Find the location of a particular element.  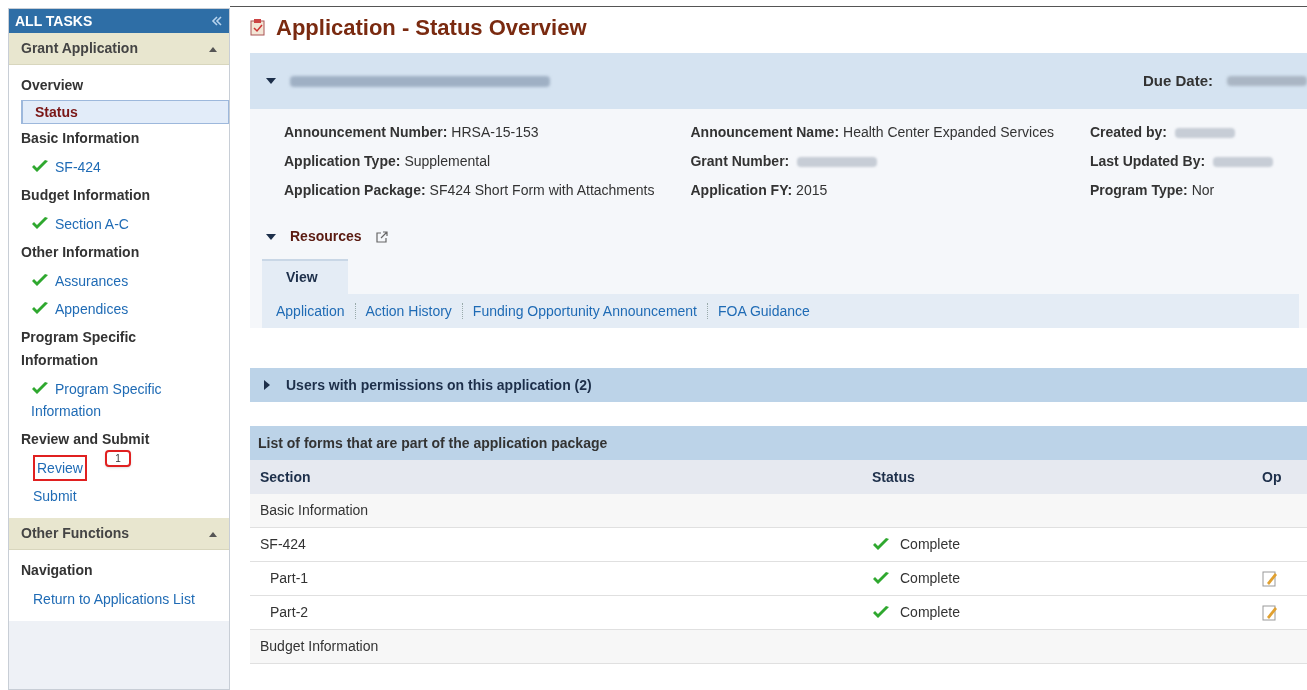

table-cell-text: Part-1 is located at coordinates (289, 578).